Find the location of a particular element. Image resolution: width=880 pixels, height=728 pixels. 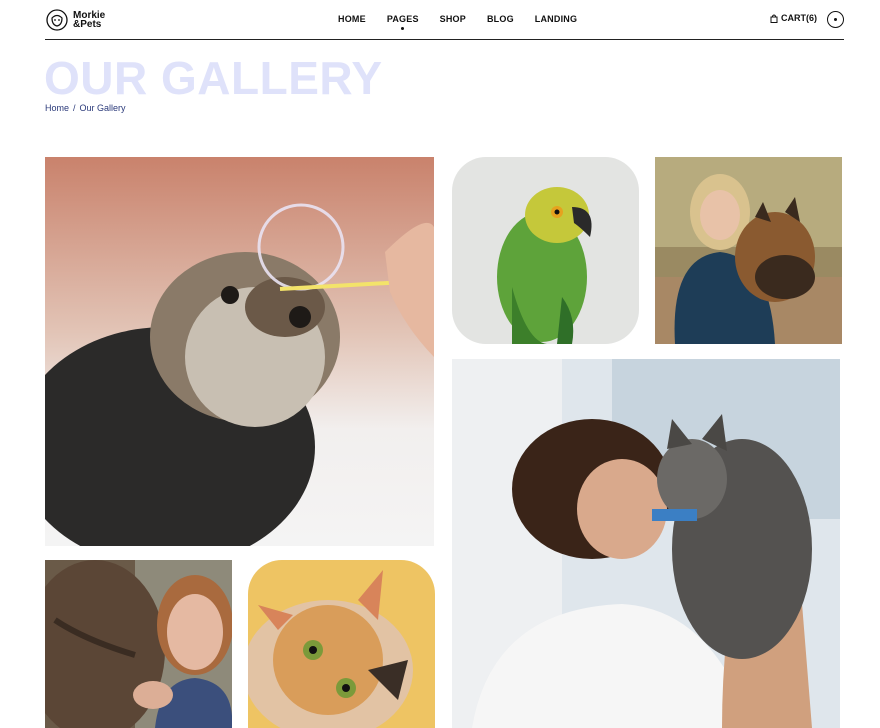

parrot-photo is located at coordinates (545, 250).